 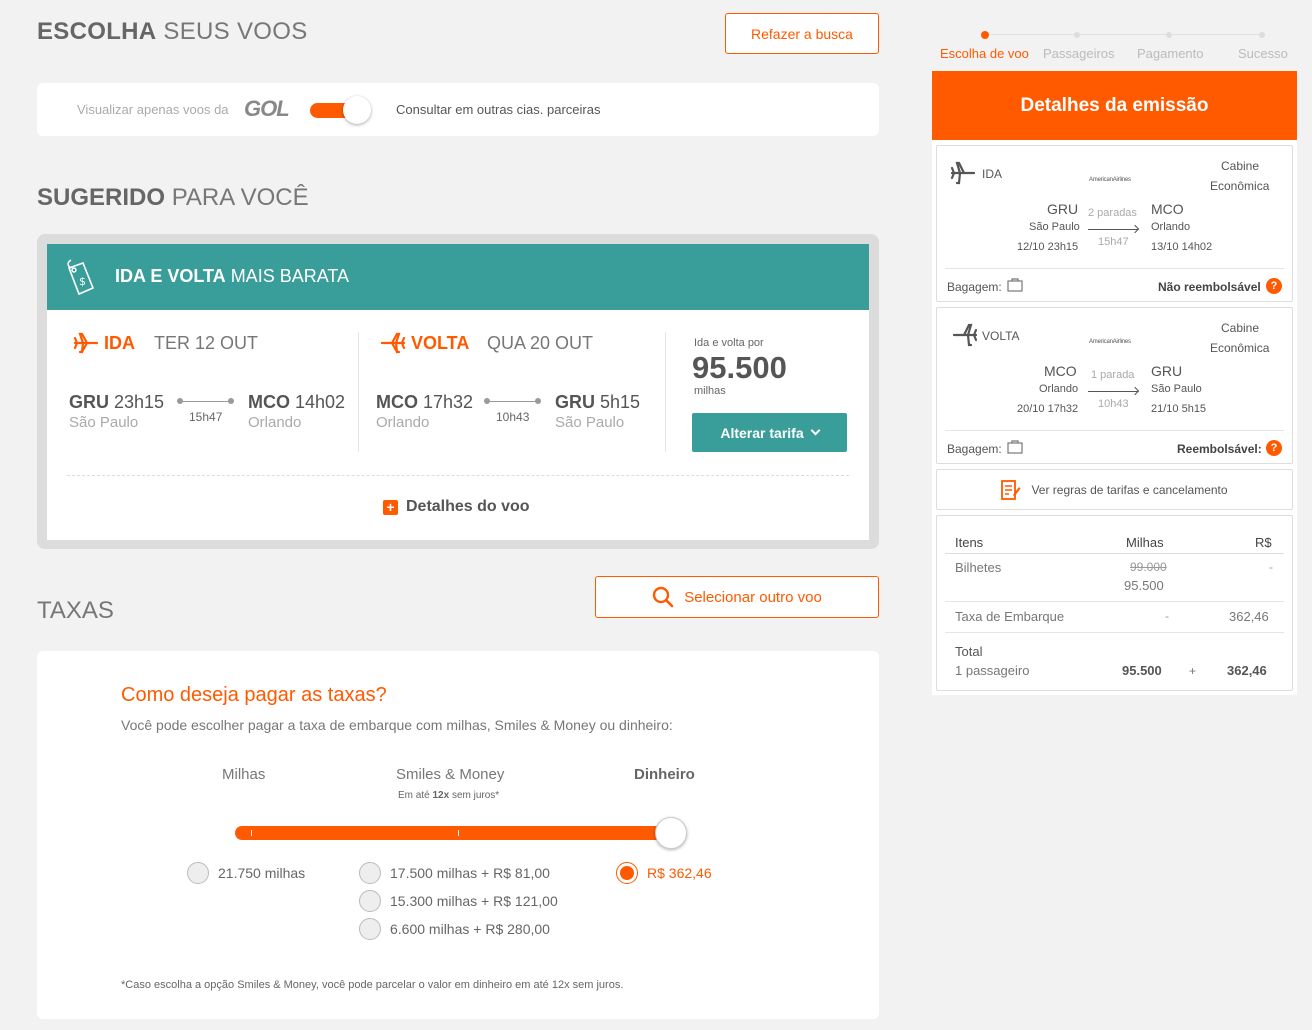 What do you see at coordinates (992, 174) in the screenshot?
I see `summary-outbound-label: IDA` at bounding box center [992, 174].